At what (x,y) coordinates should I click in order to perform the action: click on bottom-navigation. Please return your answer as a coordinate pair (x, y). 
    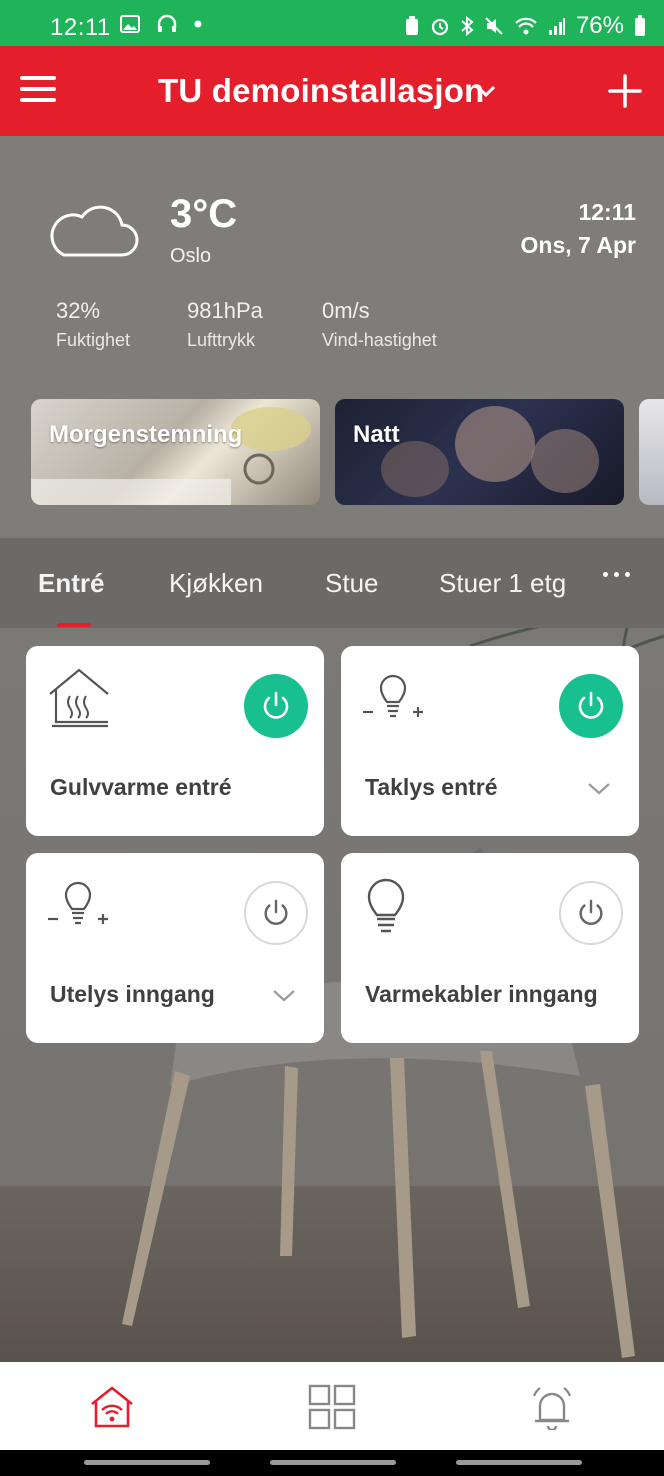
    Looking at the image, I should click on (332, 1406).